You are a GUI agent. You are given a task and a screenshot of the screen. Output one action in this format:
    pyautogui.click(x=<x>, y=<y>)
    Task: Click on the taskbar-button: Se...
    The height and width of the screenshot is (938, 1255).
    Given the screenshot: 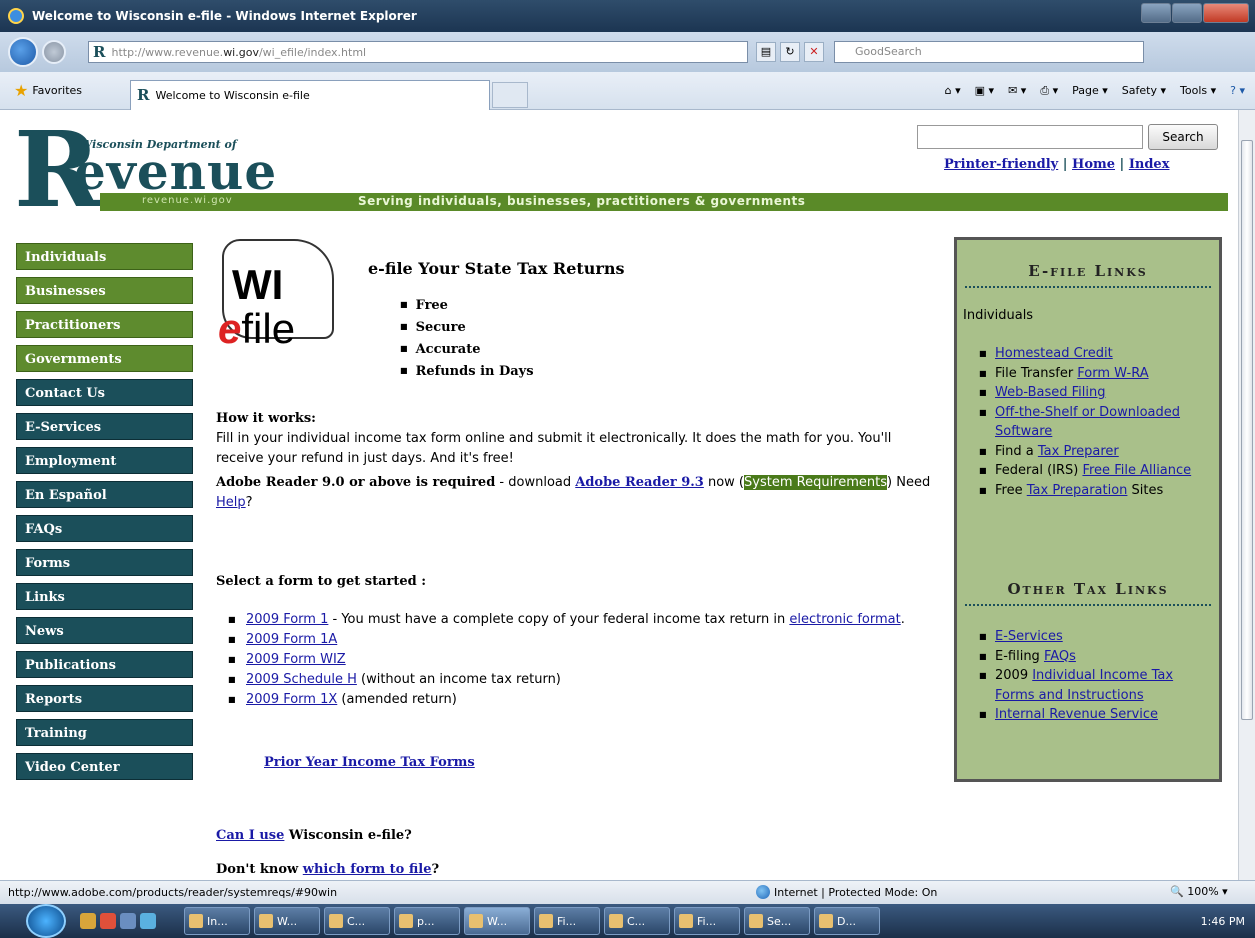 What is the action you would take?
    pyautogui.click(x=777, y=921)
    